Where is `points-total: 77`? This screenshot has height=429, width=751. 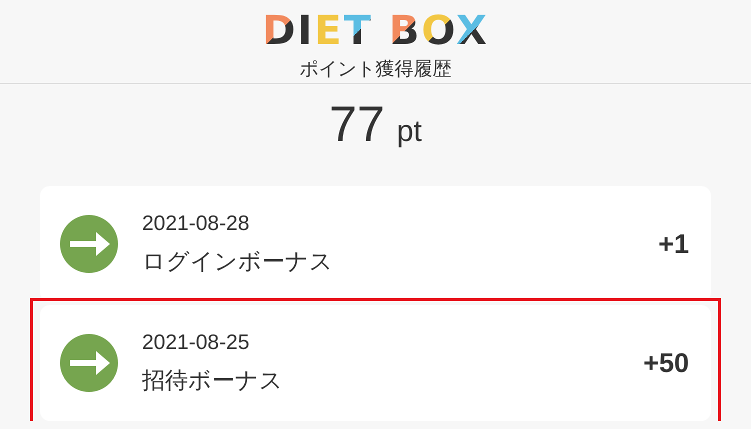 points-total: 77 is located at coordinates (357, 124).